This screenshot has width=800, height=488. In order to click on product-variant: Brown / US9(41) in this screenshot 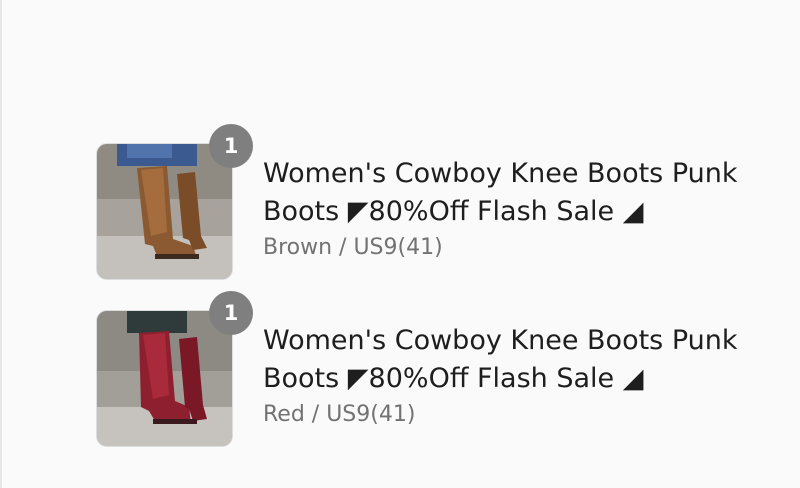, I will do `click(353, 247)`.